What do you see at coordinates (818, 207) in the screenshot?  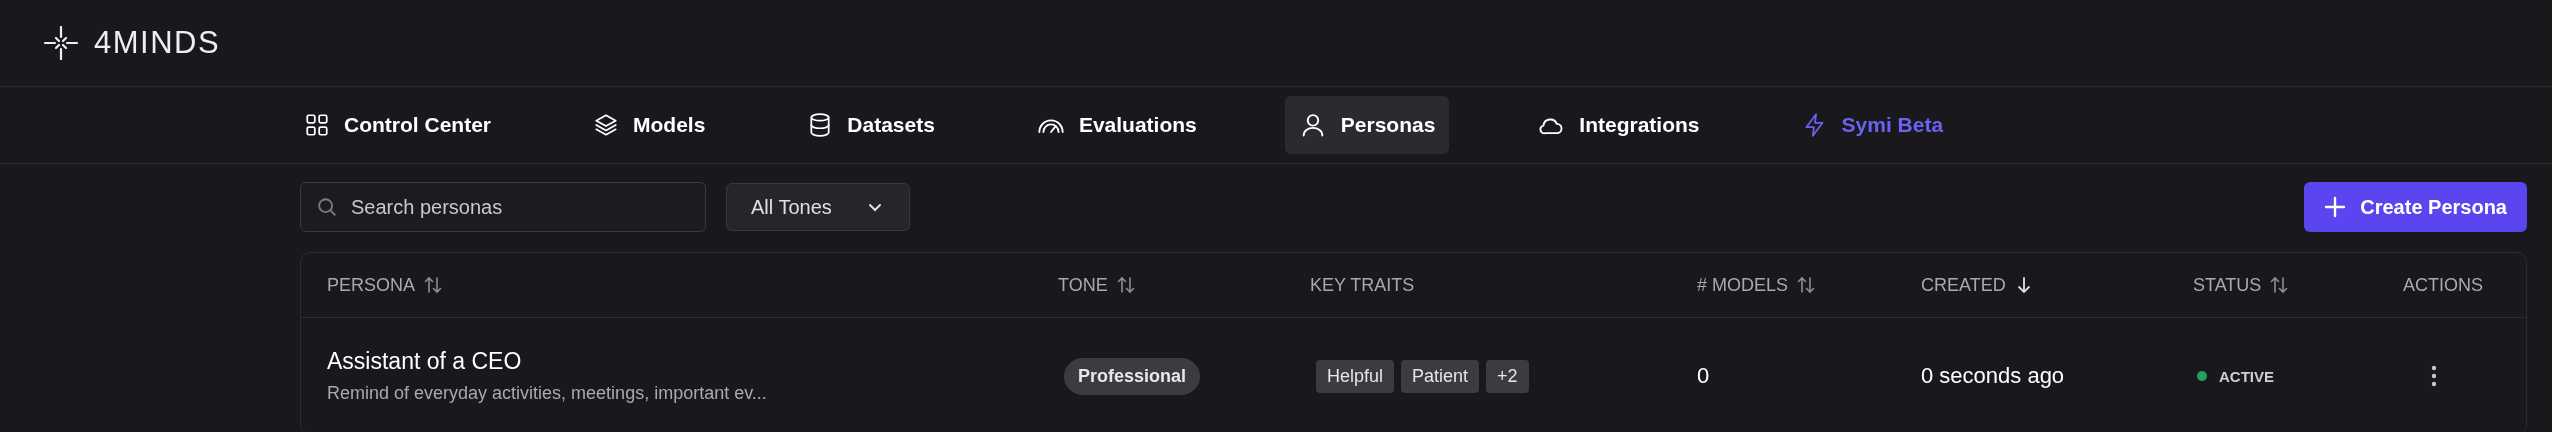 I see `tone-dropdown: All Tones` at bounding box center [818, 207].